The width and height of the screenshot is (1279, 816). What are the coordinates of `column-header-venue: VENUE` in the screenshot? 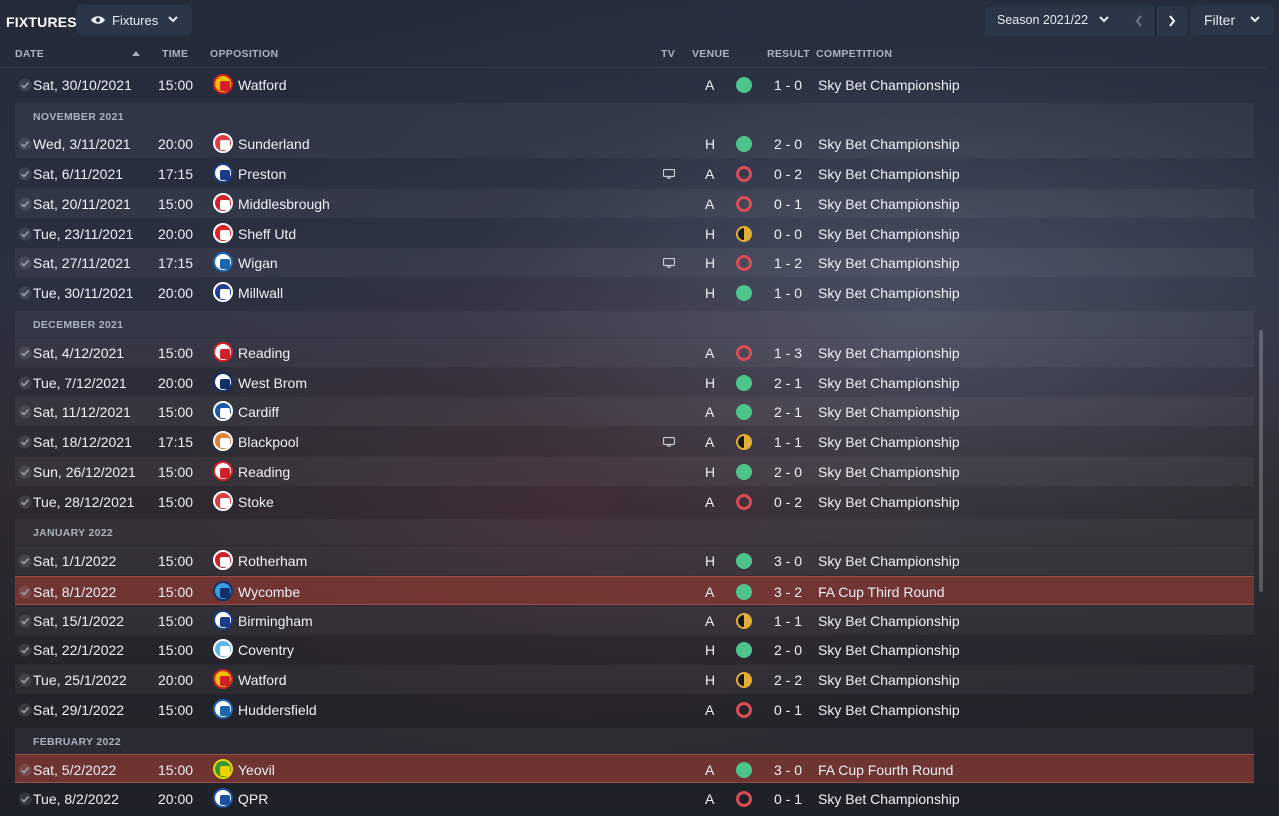 It's located at (711, 54).